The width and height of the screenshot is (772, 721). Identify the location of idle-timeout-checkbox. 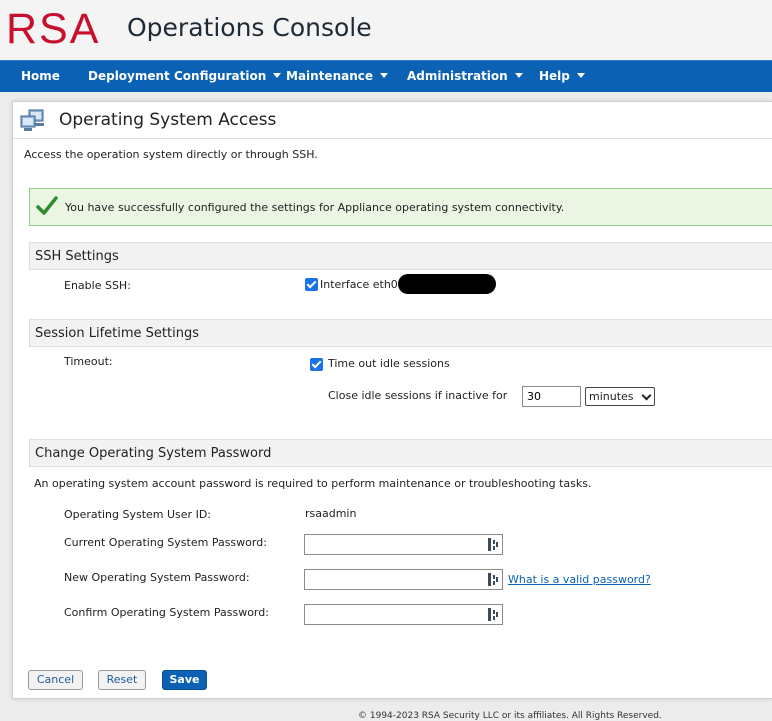
(316, 364).